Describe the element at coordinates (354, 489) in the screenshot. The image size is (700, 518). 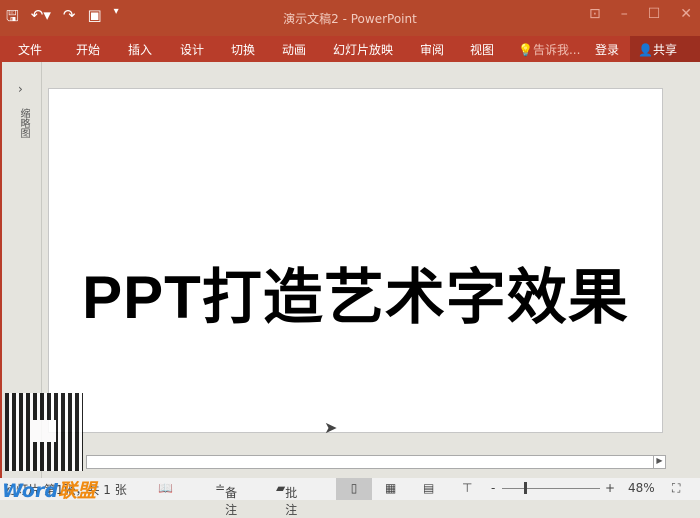
I see `normal-view-icon: ▯` at that location.